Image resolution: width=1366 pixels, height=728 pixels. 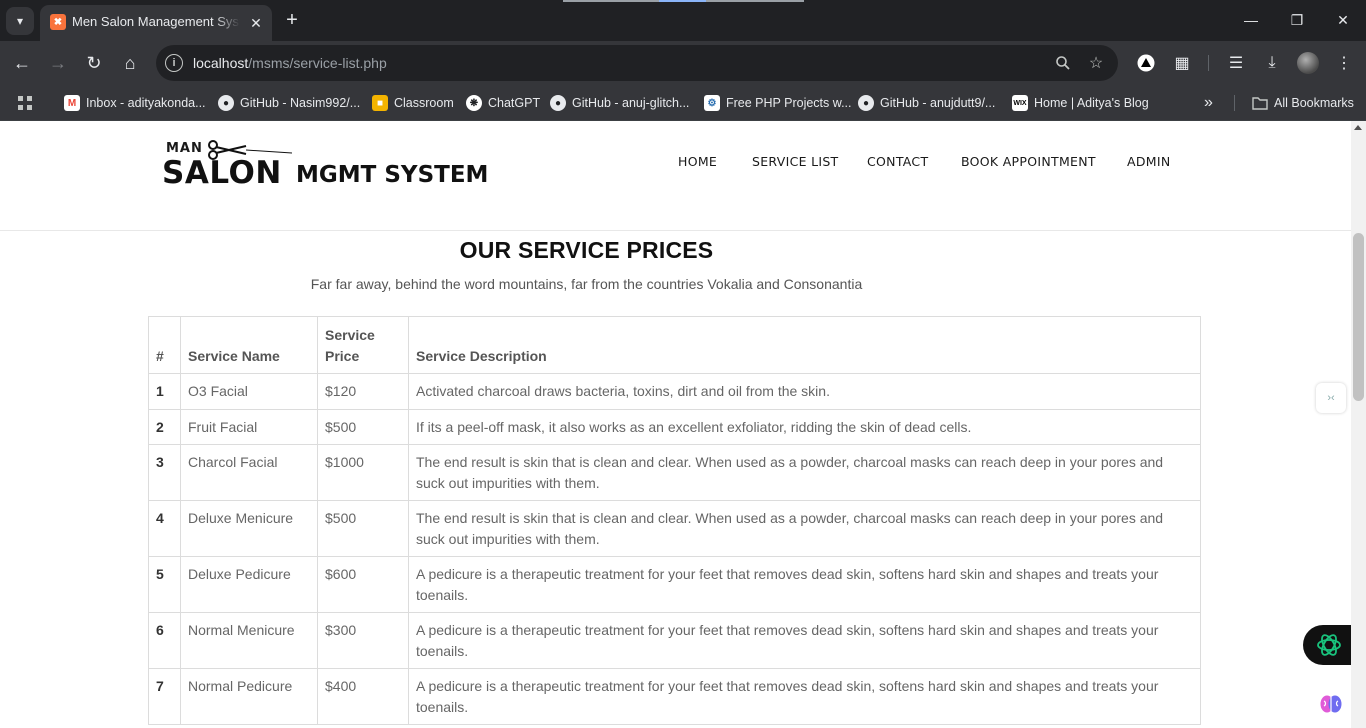 I want to click on logo-man-text: MAN, so click(x=184, y=148).